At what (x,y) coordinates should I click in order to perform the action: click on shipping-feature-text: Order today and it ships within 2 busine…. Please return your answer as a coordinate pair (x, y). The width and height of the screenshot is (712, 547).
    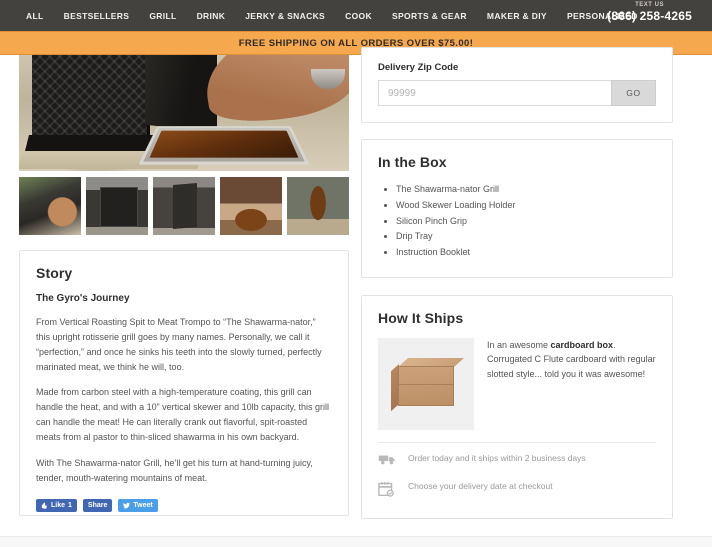
    Looking at the image, I should click on (497, 457).